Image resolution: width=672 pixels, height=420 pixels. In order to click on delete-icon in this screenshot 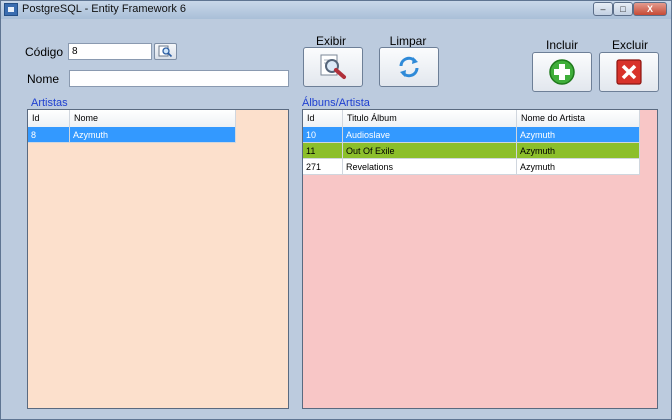, I will do `click(629, 72)`.